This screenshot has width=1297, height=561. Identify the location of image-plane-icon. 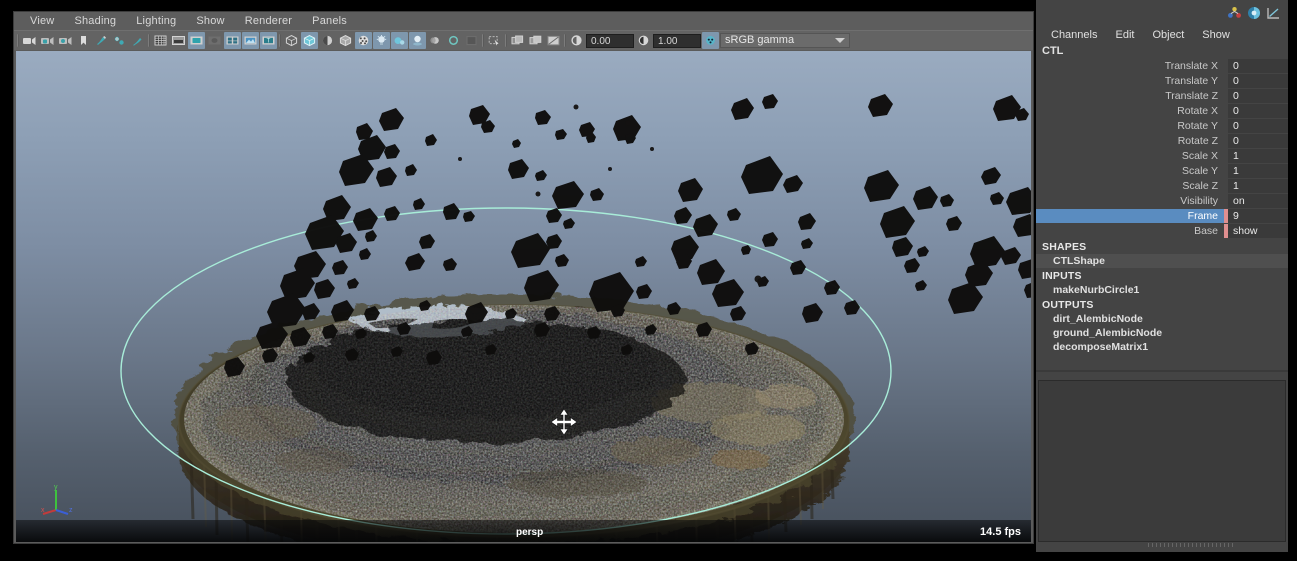
(250, 40).